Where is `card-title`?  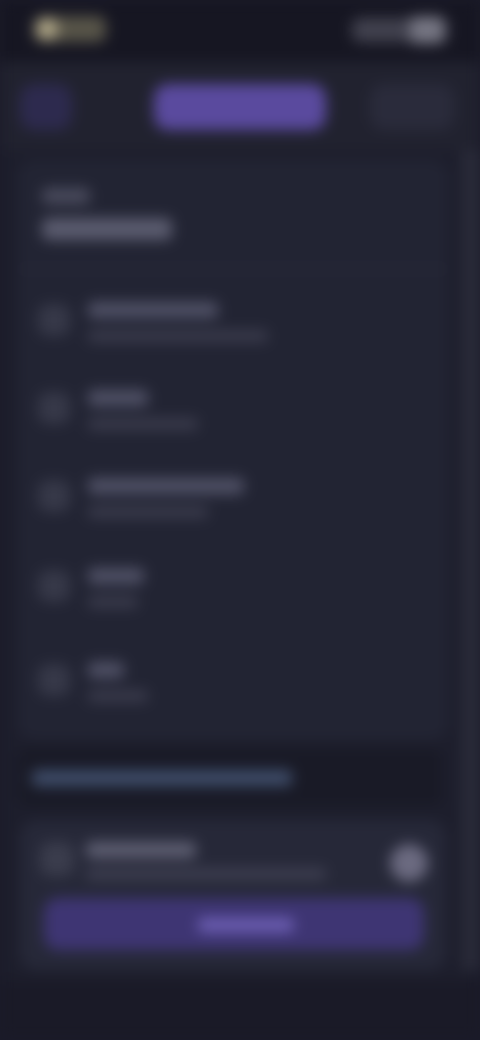 card-title is located at coordinates (107, 229).